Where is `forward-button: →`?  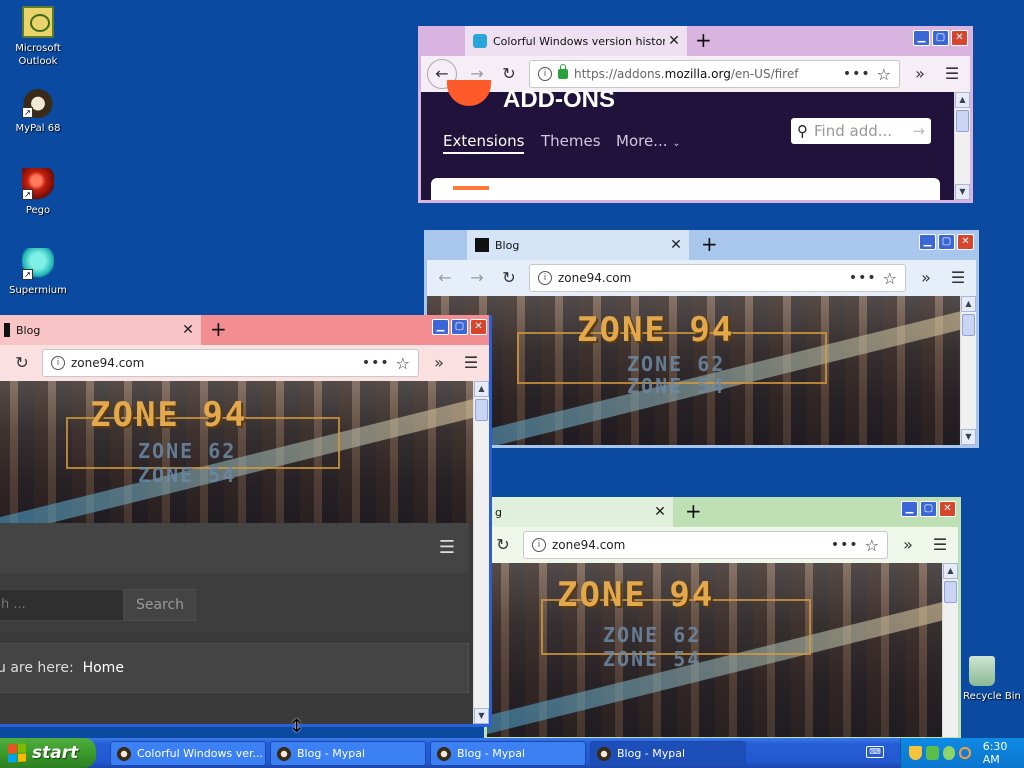
forward-button: → is located at coordinates (477, 278).